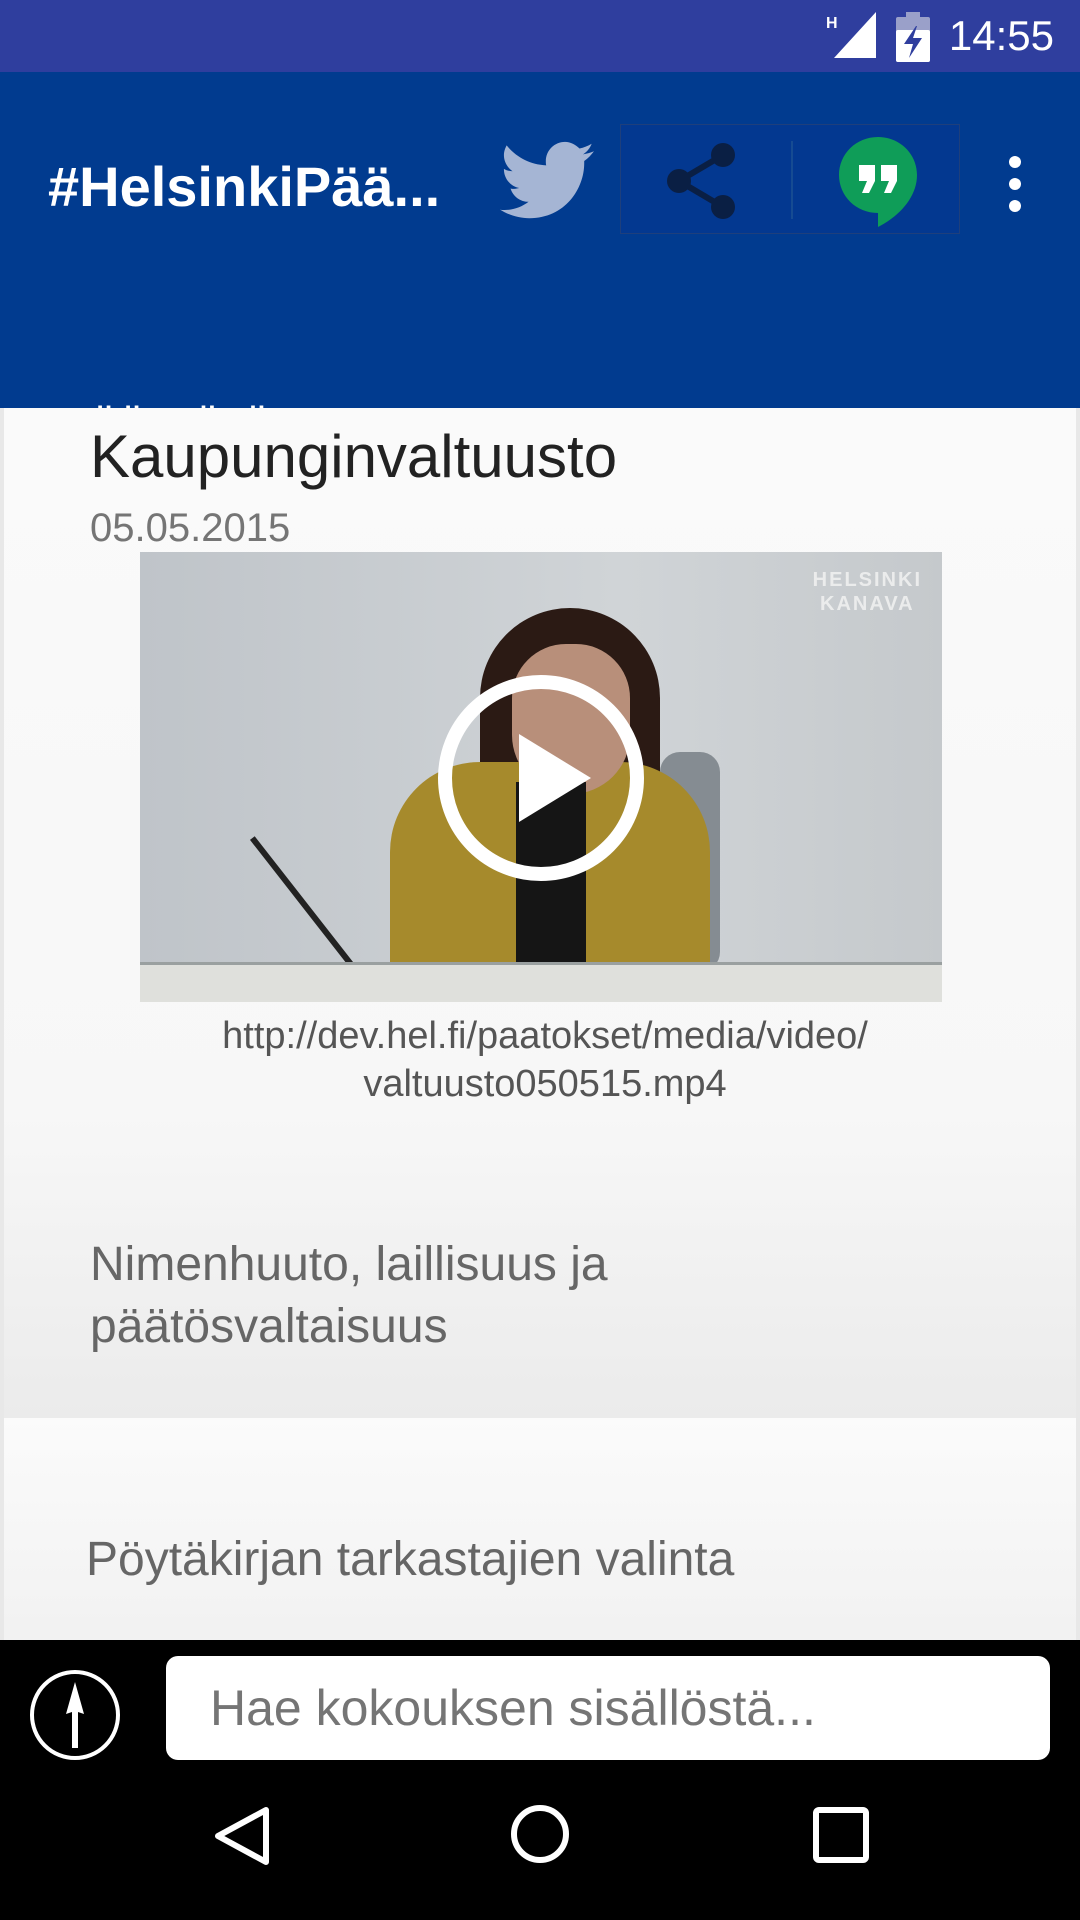 The image size is (1080, 1920). Describe the element at coordinates (541, 982) in the screenshot. I see `video-desk` at that location.